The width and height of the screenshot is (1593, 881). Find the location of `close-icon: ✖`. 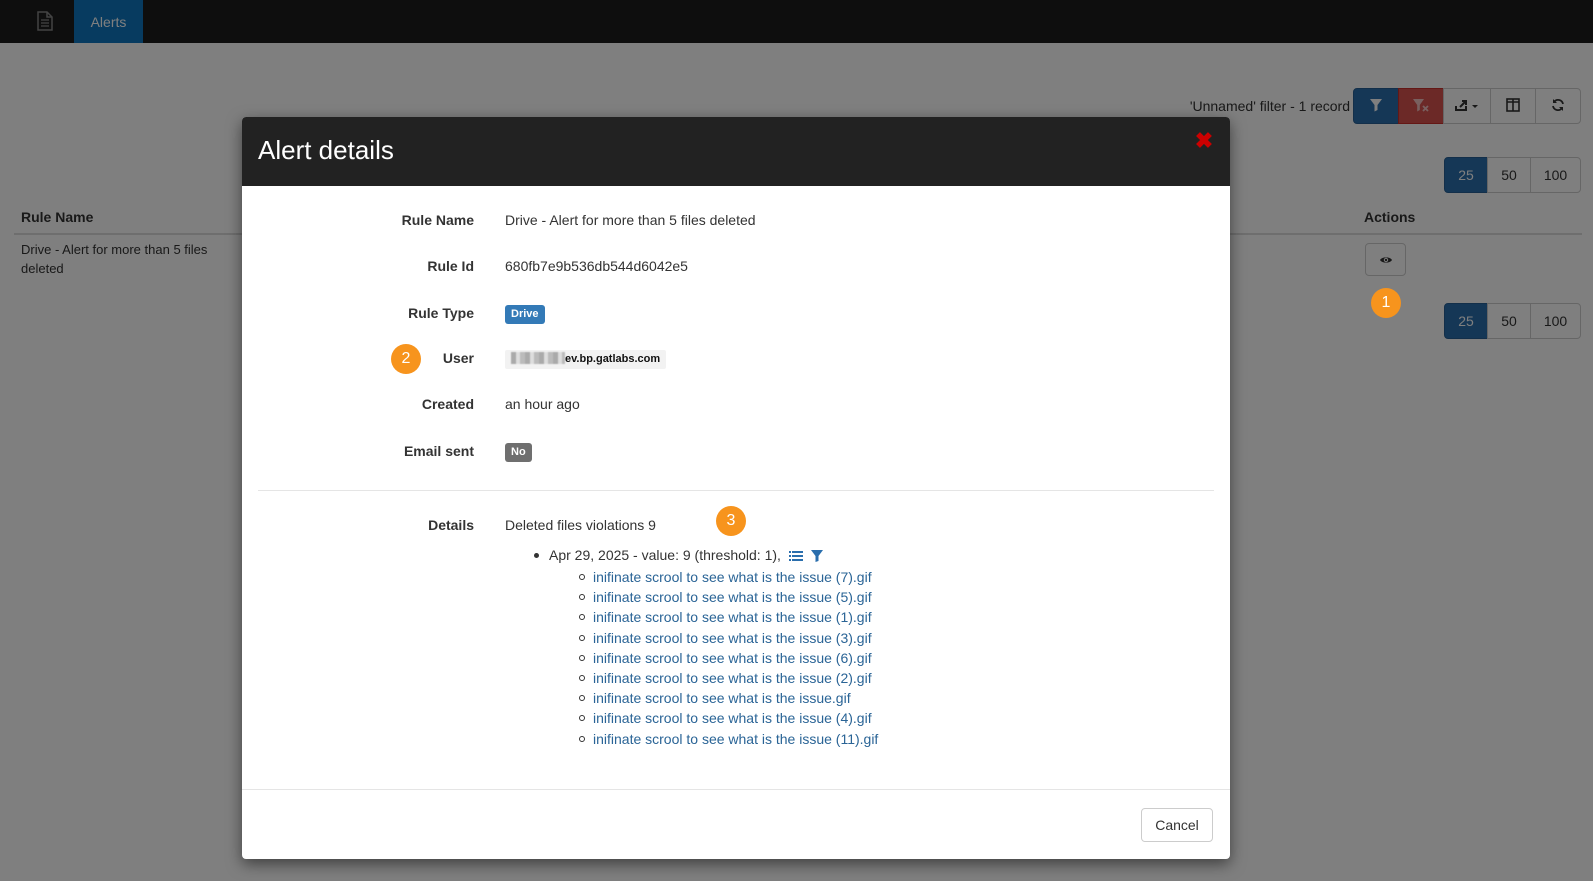

close-icon: ✖ is located at coordinates (1204, 141).